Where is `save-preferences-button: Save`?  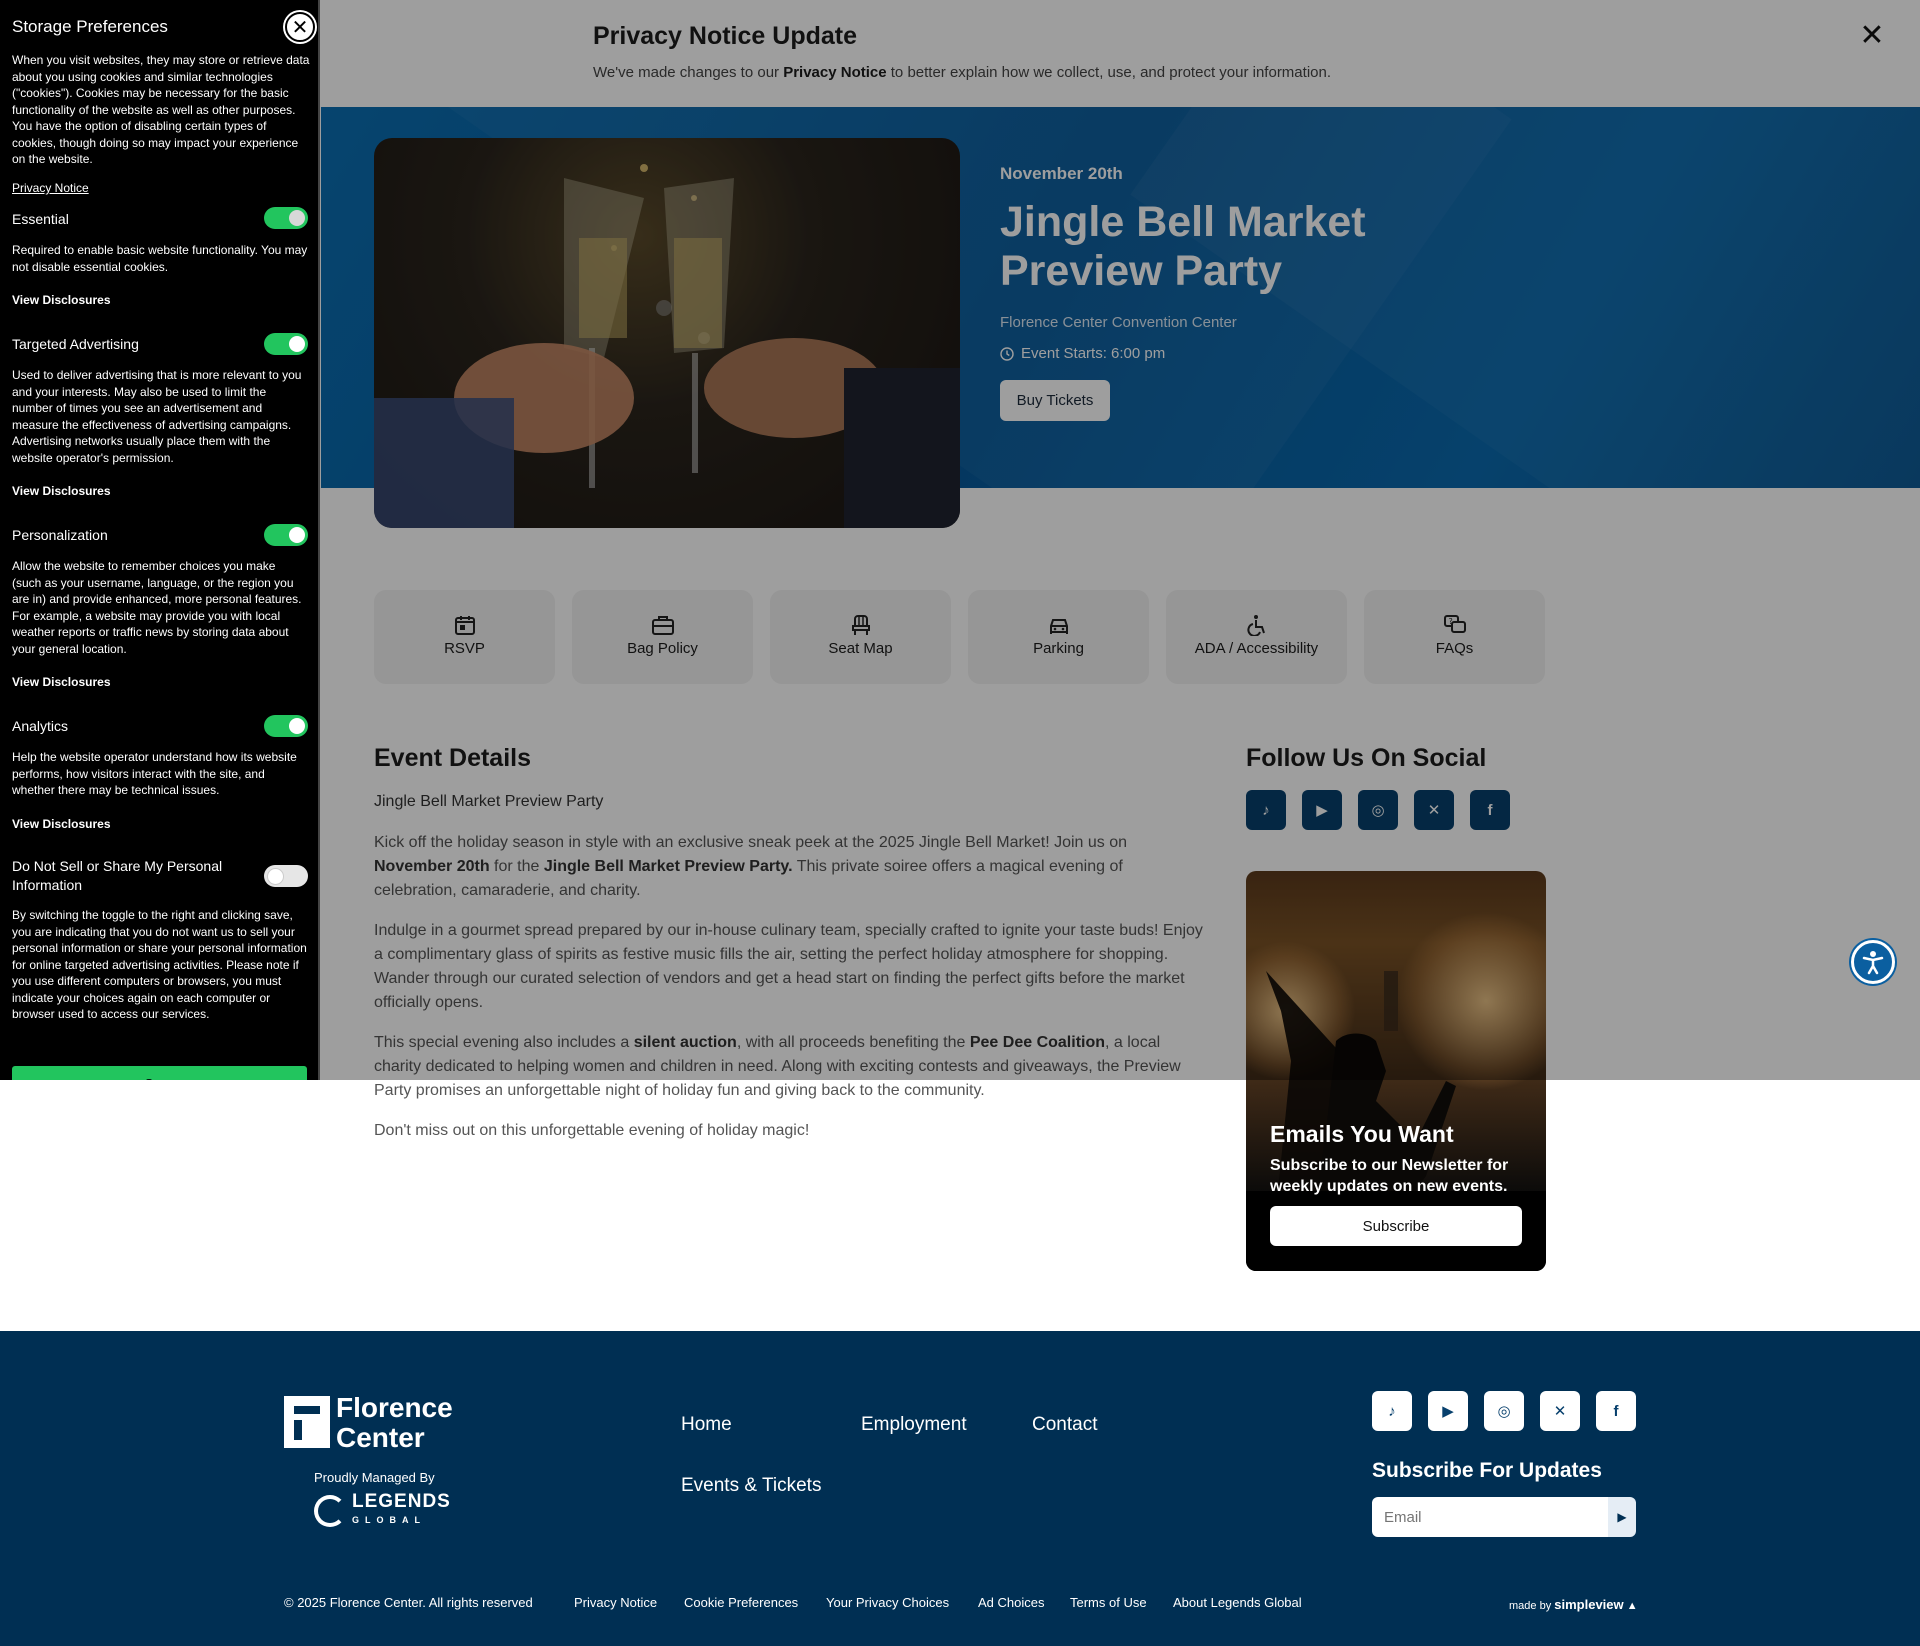
save-preferences-button: Save is located at coordinates (159, 1073).